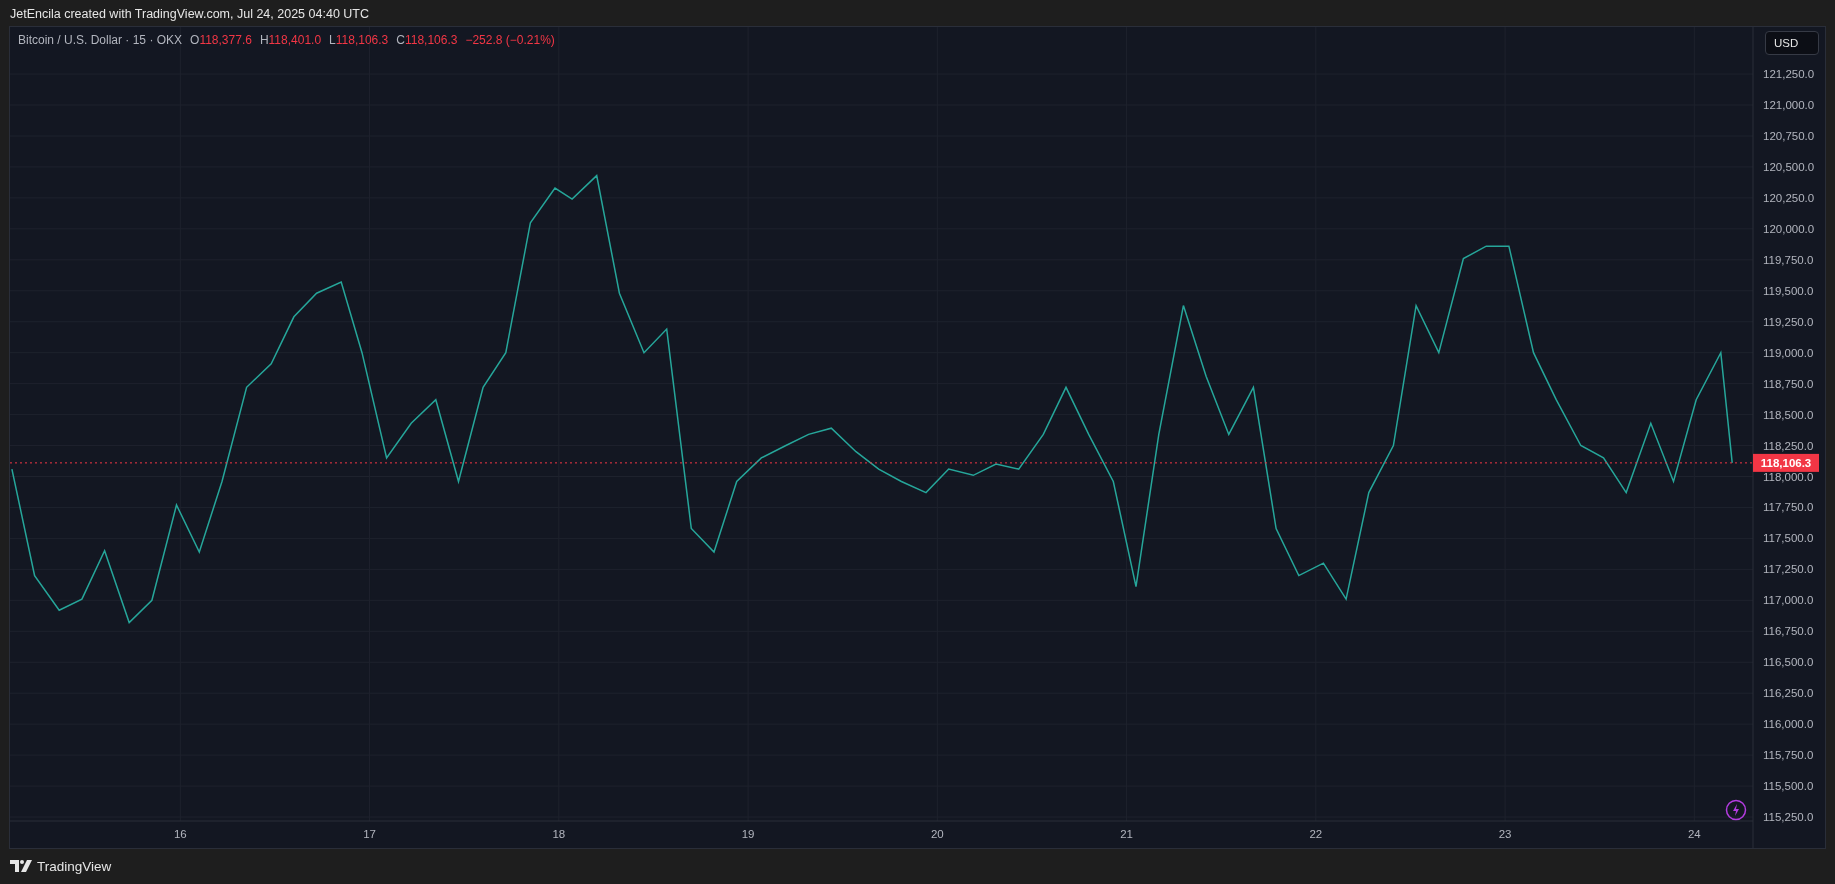  Describe the element at coordinates (1788, 631) in the screenshot. I see `axis-tick-label: 116,750.0` at that location.